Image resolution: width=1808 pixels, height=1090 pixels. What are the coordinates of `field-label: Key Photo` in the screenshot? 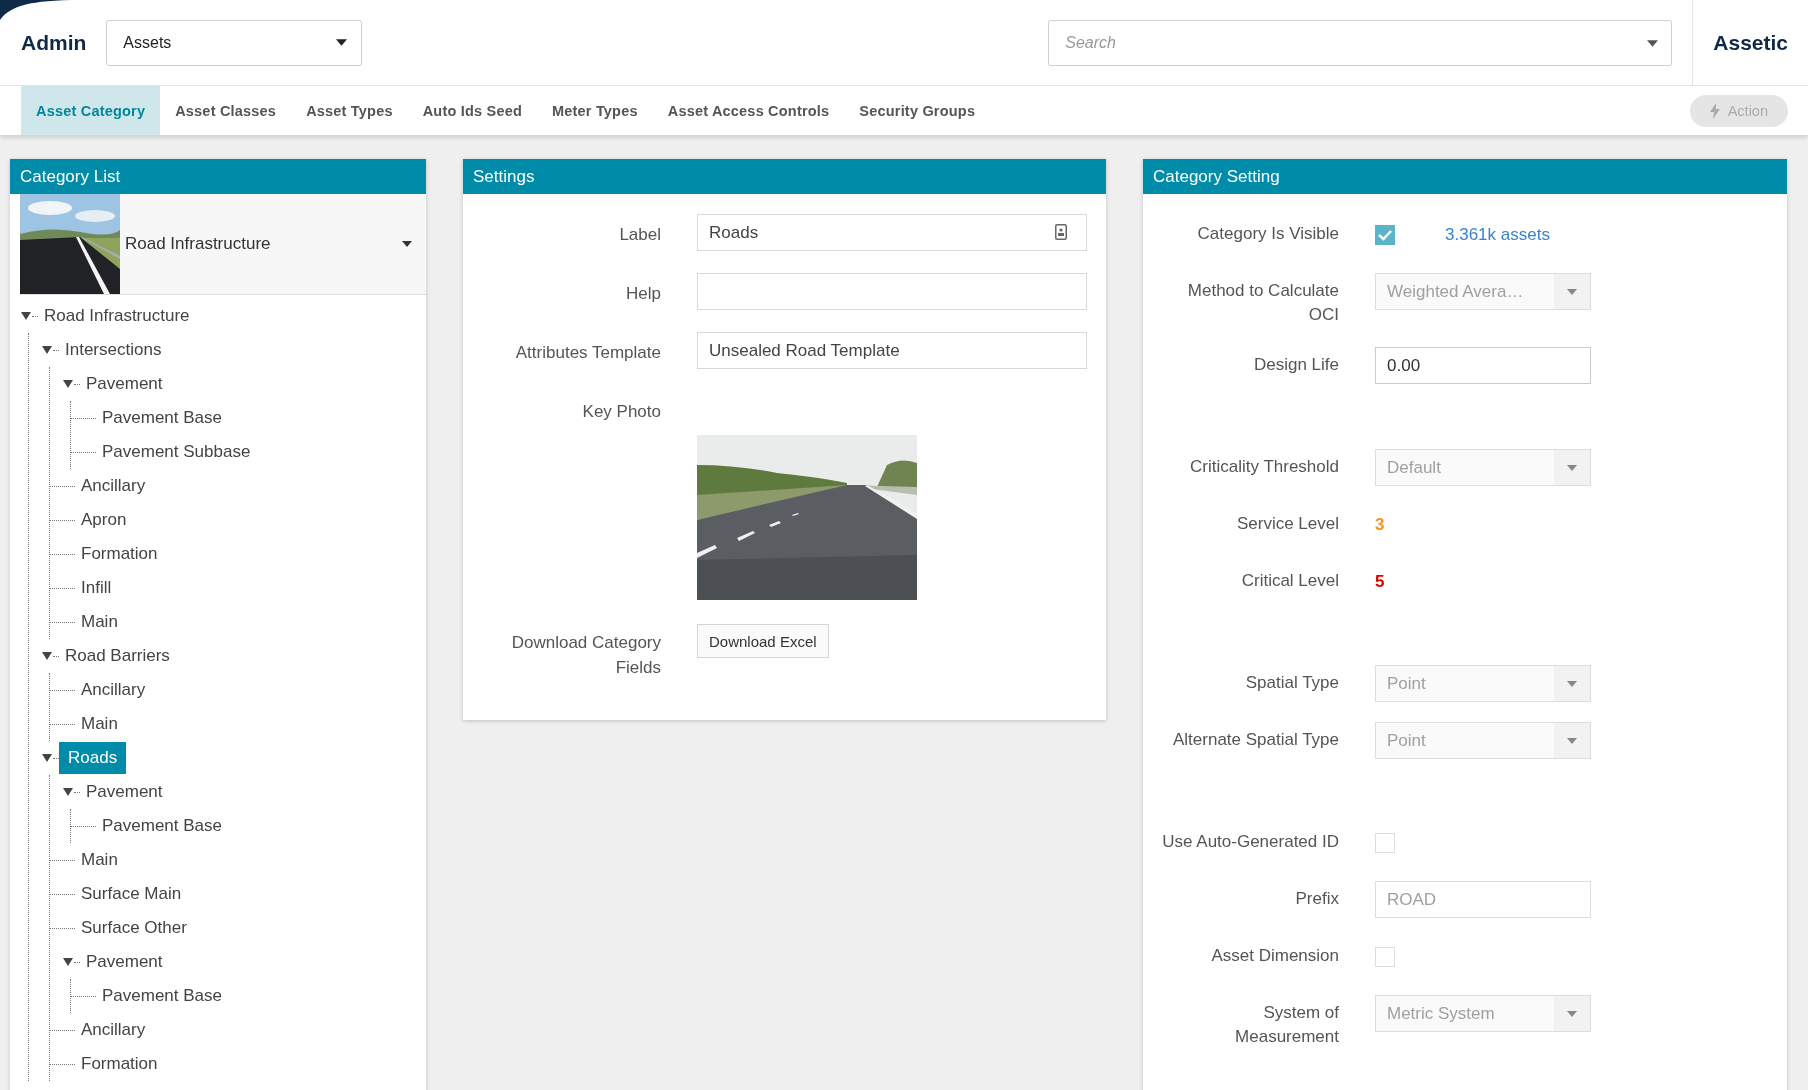 It's located at (621, 412).